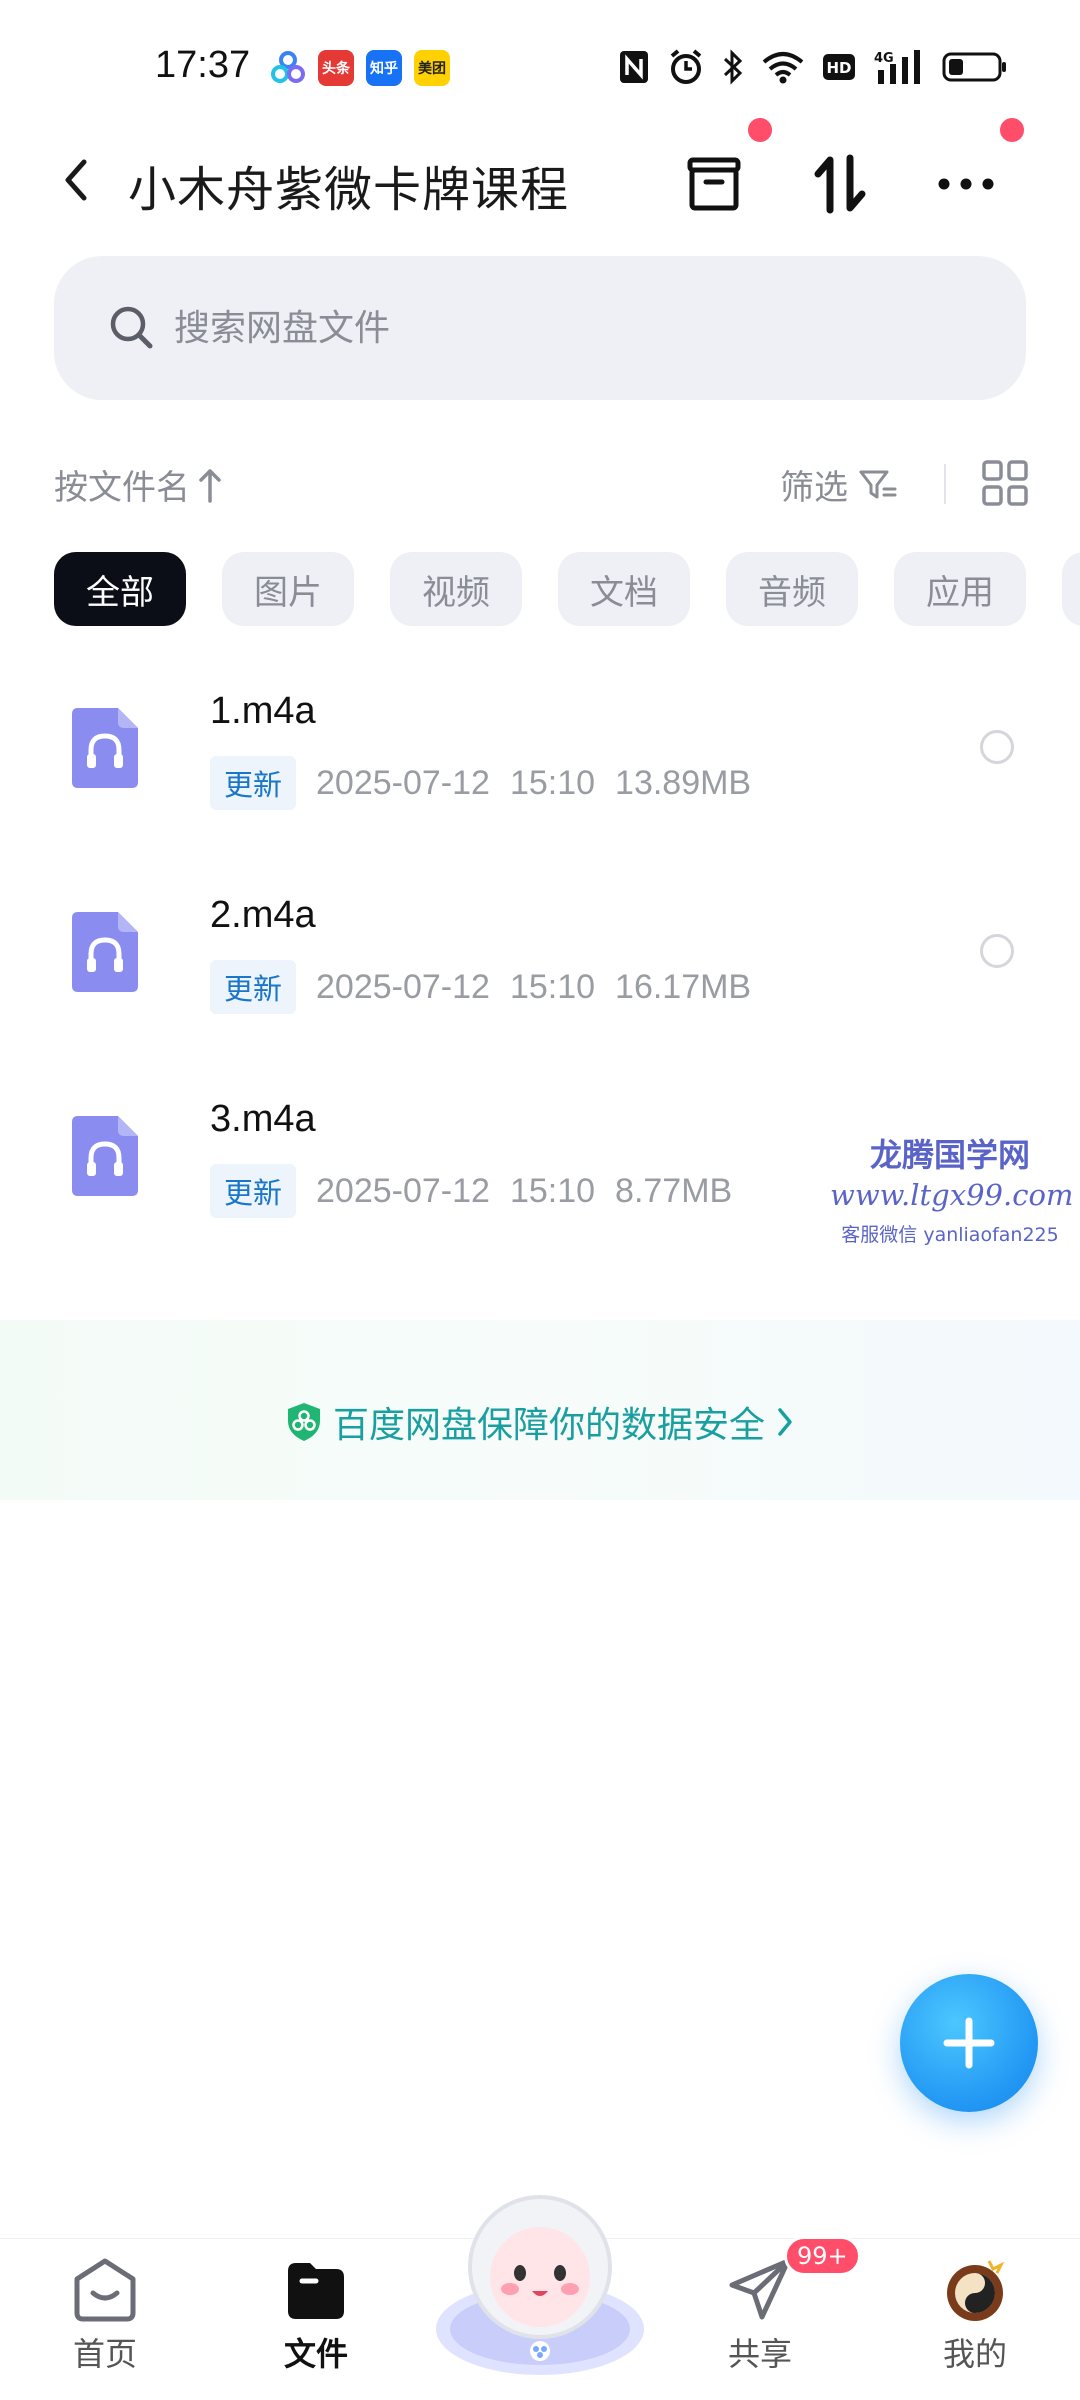 Image resolution: width=1080 pixels, height=2400 pixels. What do you see at coordinates (950, 1235) in the screenshot?
I see `watermark-contact: 客服微信 yanliaofan225` at bounding box center [950, 1235].